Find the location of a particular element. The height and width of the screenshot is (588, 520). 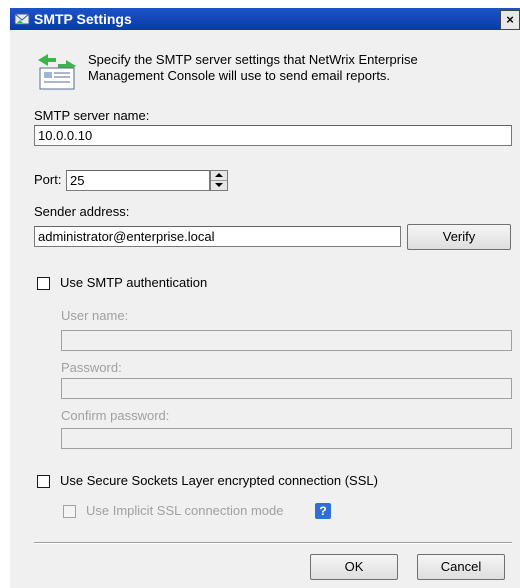

close-icon: × is located at coordinates (510, 19).